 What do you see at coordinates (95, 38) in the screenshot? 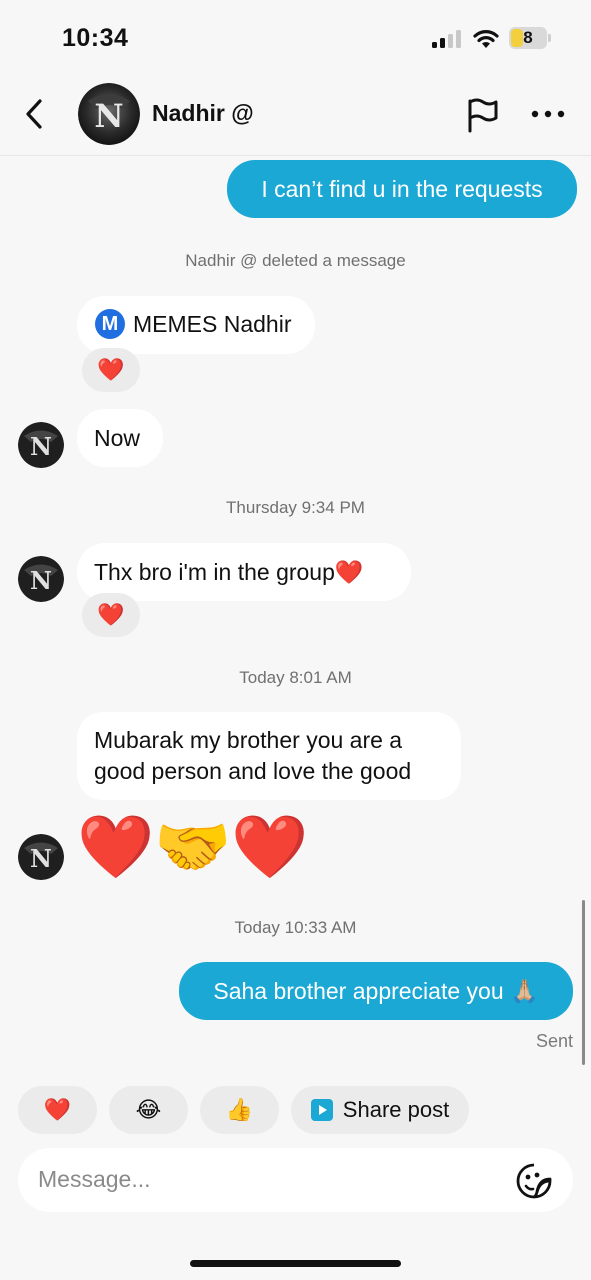
I see `status-time: 10:34` at bounding box center [95, 38].